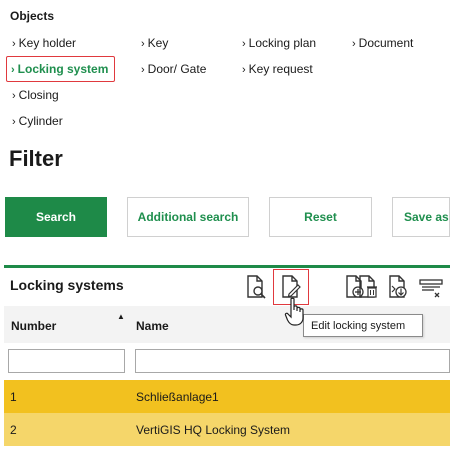  I want to click on object-link-label: Key request, so click(280, 69).